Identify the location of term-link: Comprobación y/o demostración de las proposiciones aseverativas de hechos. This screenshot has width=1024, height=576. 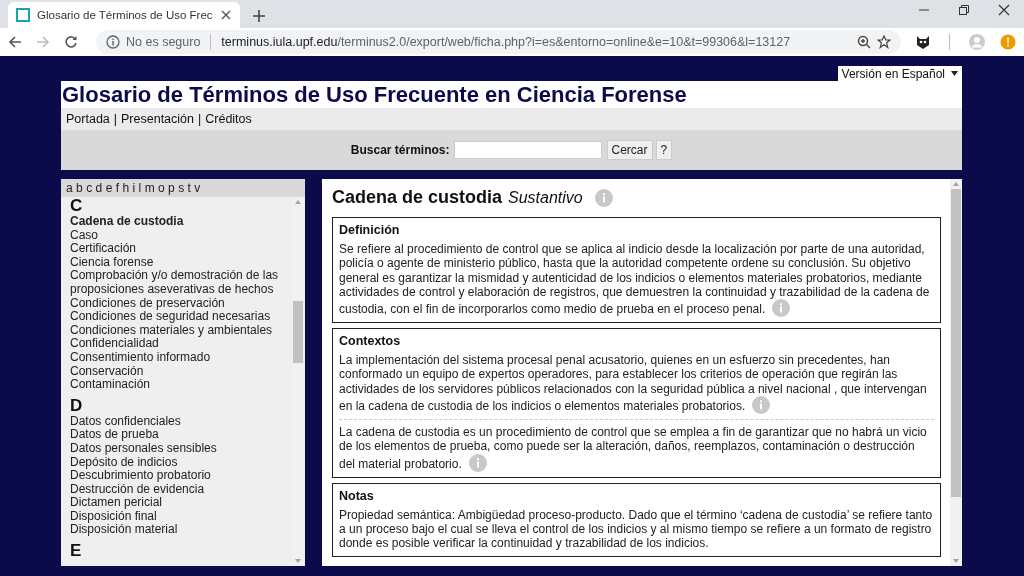
(175, 283).